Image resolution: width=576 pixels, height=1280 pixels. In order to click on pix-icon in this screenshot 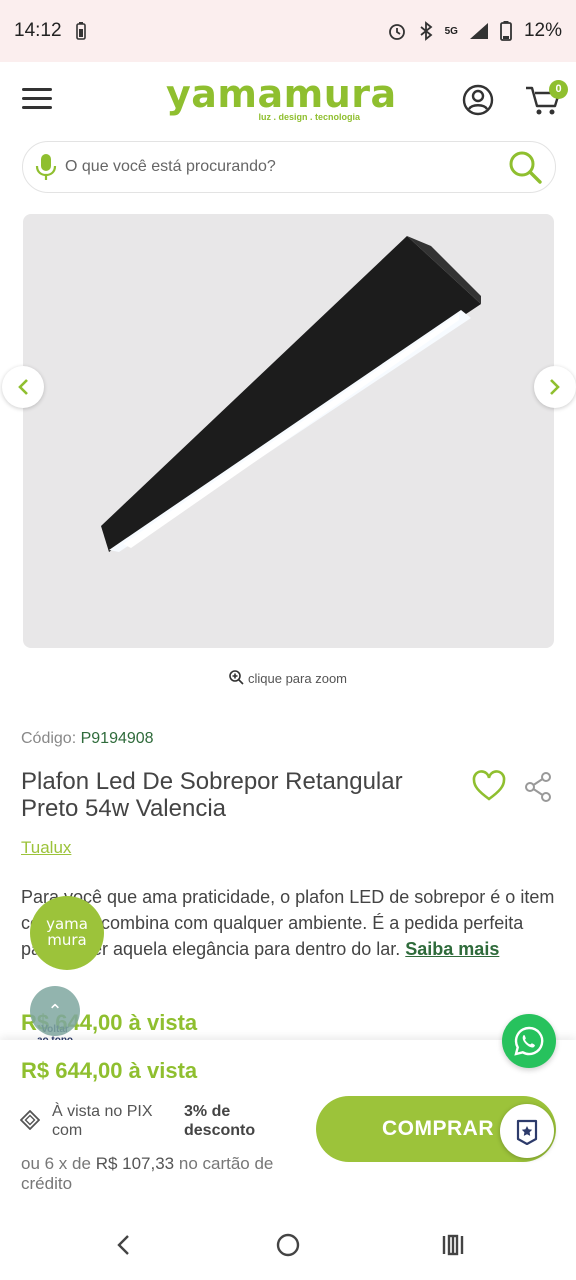, I will do `click(30, 1120)`.